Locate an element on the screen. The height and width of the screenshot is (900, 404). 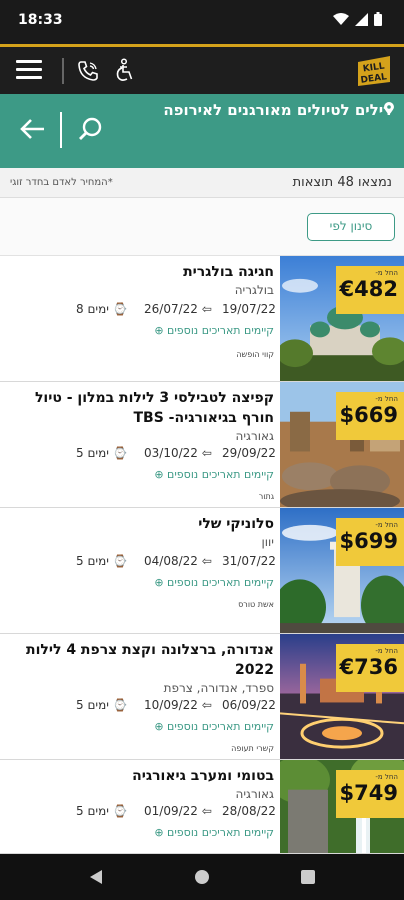
back-arrow-icon is located at coordinates (33, 129).